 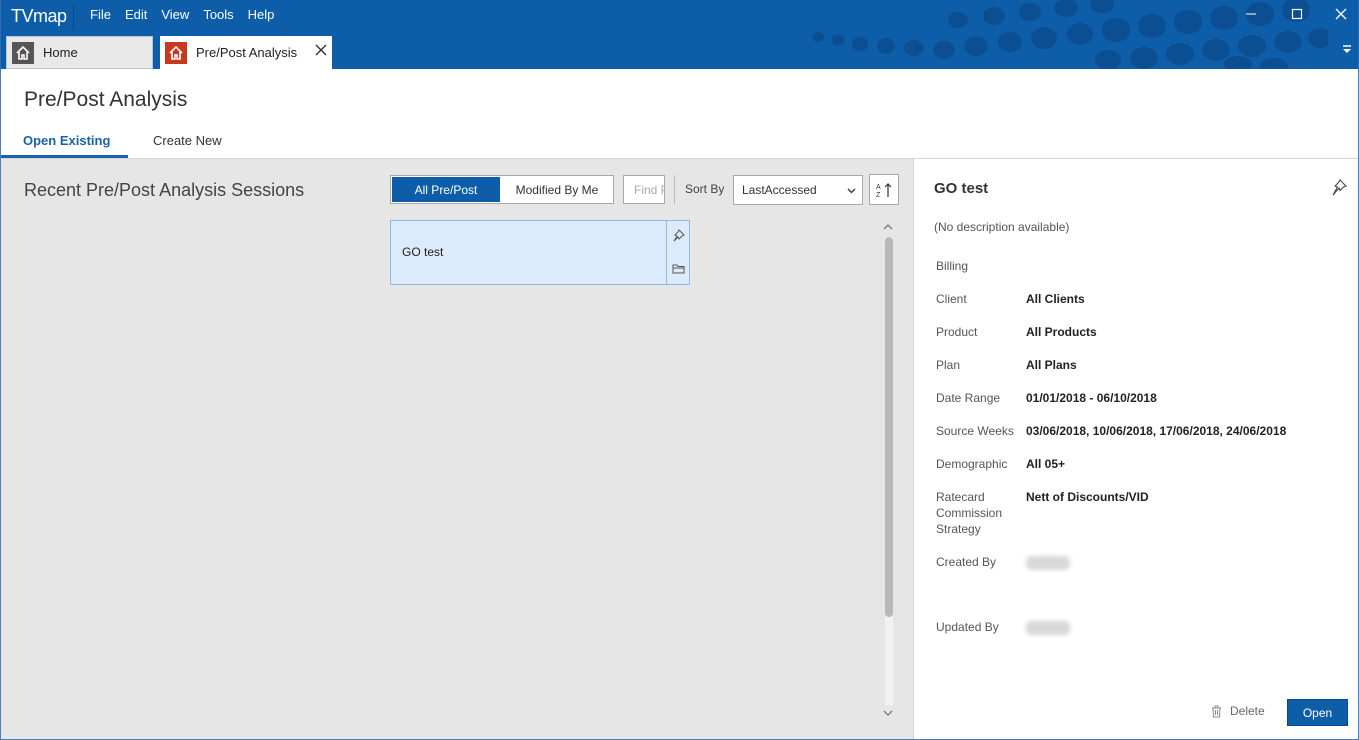 What do you see at coordinates (952, 266) in the screenshot?
I see `field-label-billing: Billing` at bounding box center [952, 266].